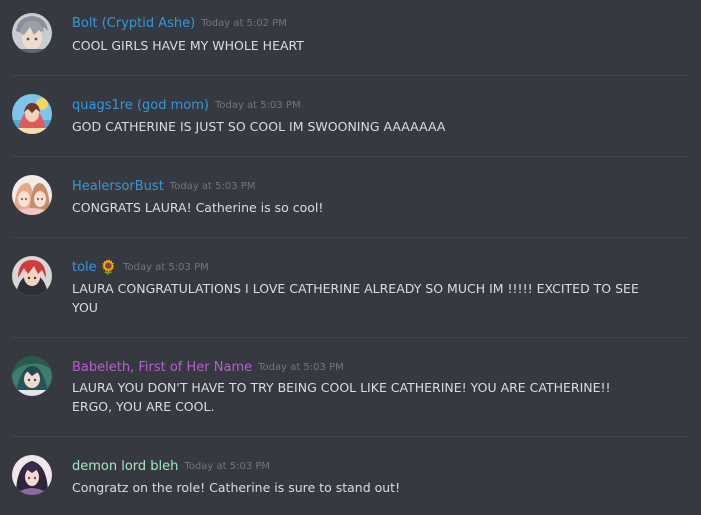 This screenshot has width=701, height=515. Describe the element at coordinates (140, 105) in the screenshot. I see `username: quags1re (god mom)` at that location.